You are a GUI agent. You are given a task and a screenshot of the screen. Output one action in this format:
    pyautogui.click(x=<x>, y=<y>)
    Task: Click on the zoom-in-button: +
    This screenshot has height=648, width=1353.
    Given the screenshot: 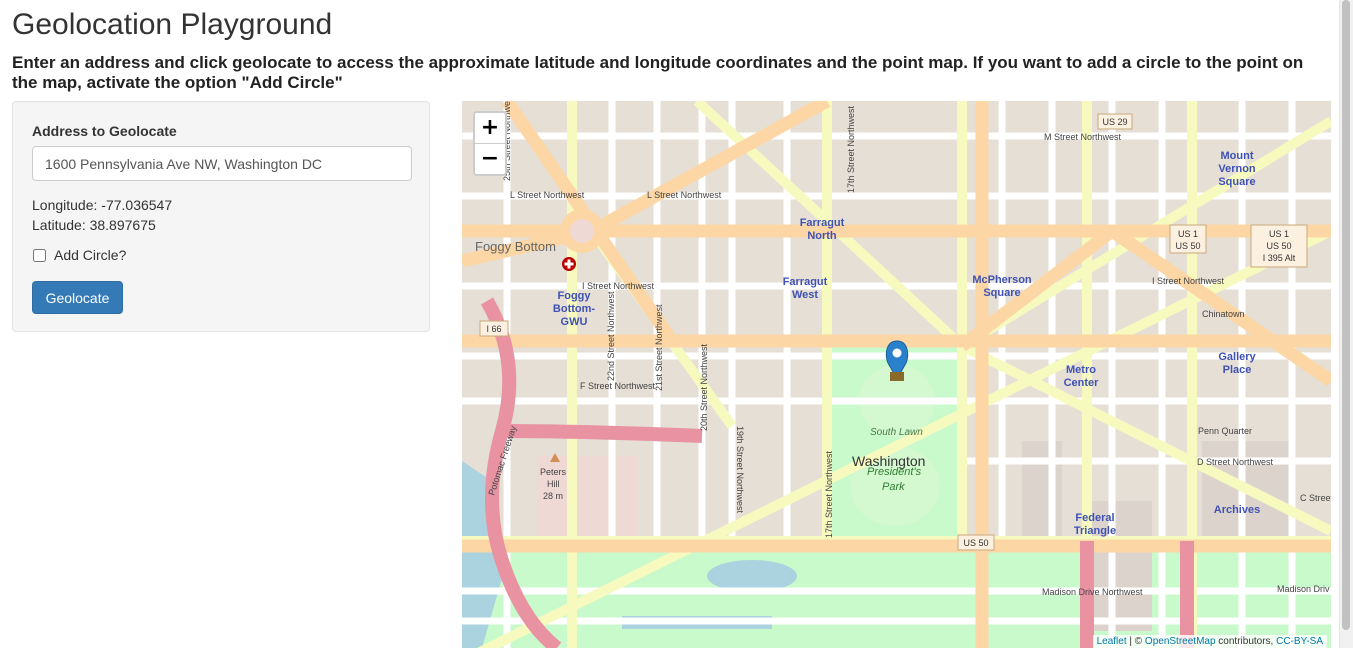 What is the action you would take?
    pyautogui.click(x=490, y=128)
    